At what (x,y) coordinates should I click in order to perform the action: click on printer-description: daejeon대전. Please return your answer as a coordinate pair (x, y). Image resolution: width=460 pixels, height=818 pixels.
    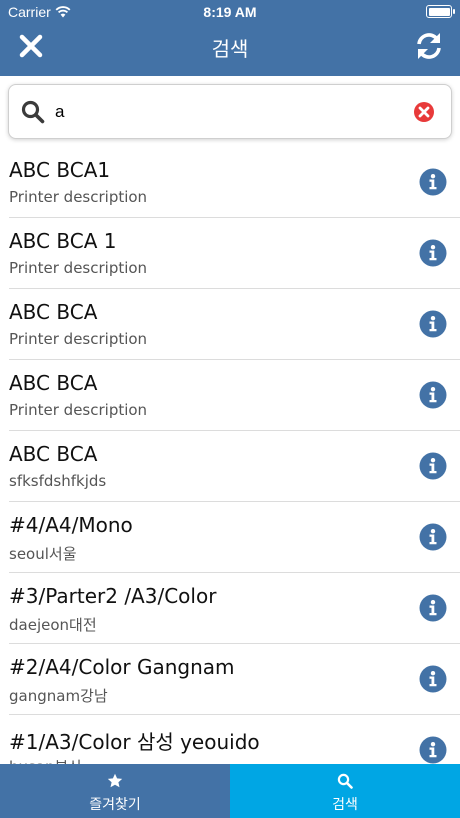
    Looking at the image, I should click on (53, 625).